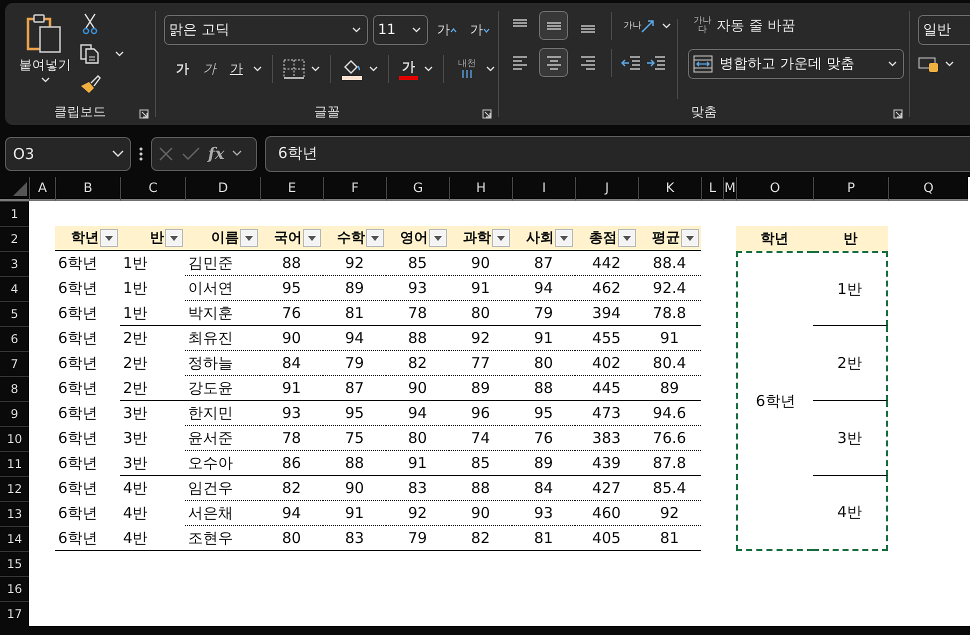  Describe the element at coordinates (14, 213) in the screenshot. I see `row-header: 1` at that location.